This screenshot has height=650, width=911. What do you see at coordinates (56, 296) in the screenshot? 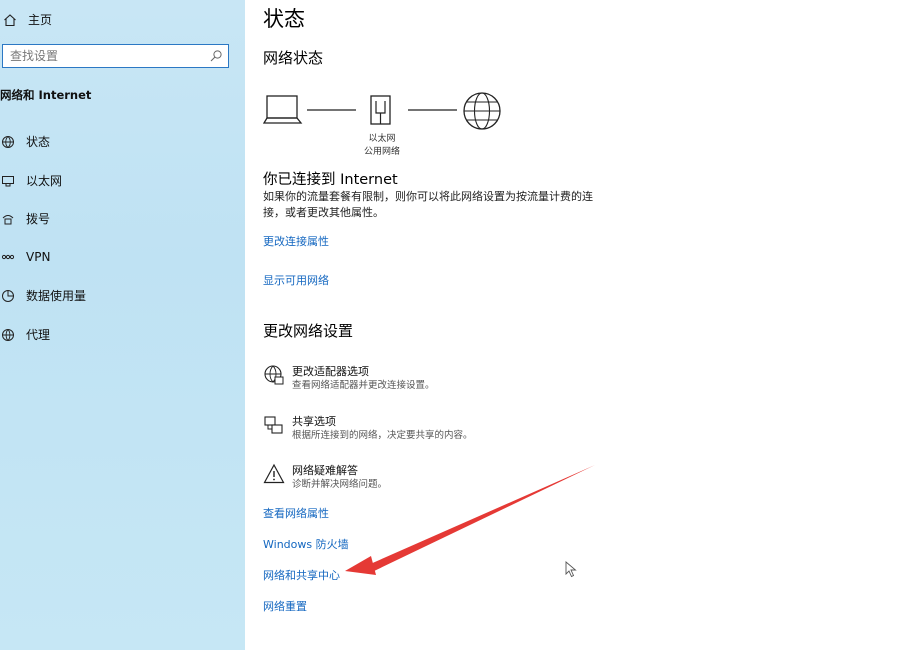
I see `sidebar-item-label: 数据使用量` at bounding box center [56, 296].